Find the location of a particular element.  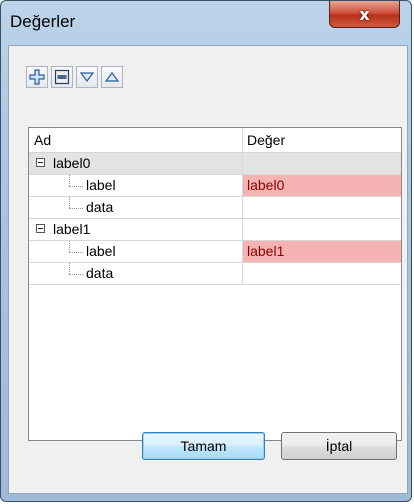

minus-icon is located at coordinates (62, 77).